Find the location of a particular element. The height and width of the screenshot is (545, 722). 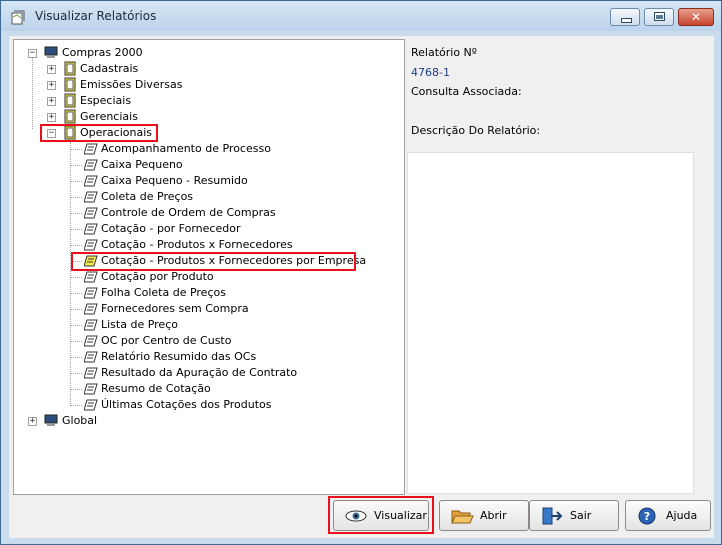

tree-root-global: + Global is located at coordinates (204, 421).